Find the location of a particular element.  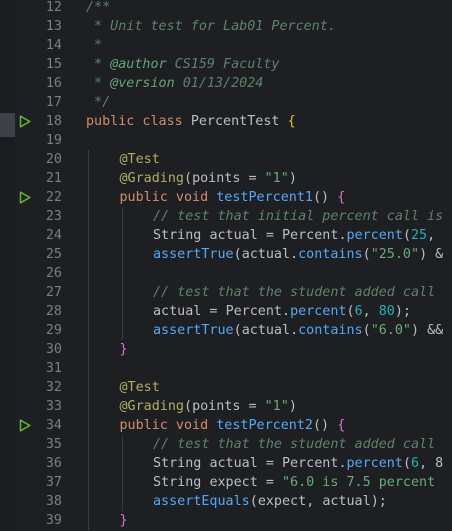

code-text: } is located at coordinates (124, 349).